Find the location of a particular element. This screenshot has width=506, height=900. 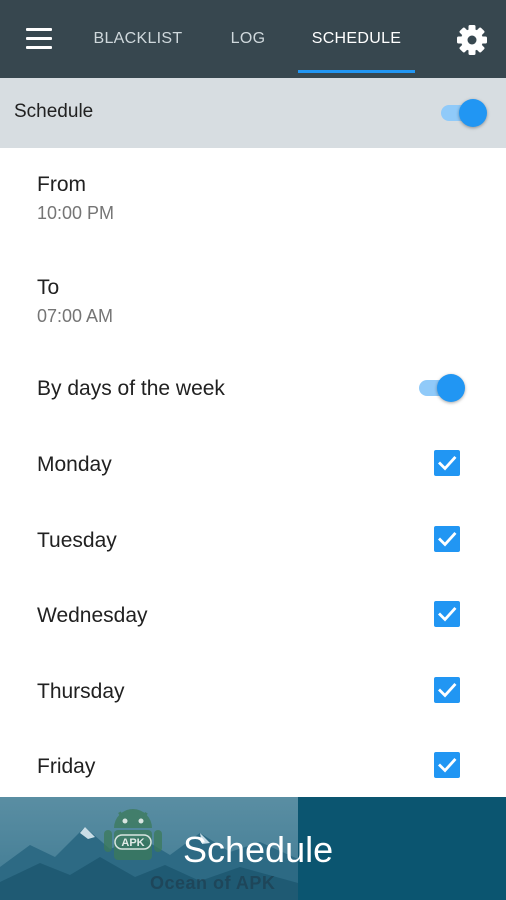

tab-schedule: SCHEDULE is located at coordinates (356, 39).